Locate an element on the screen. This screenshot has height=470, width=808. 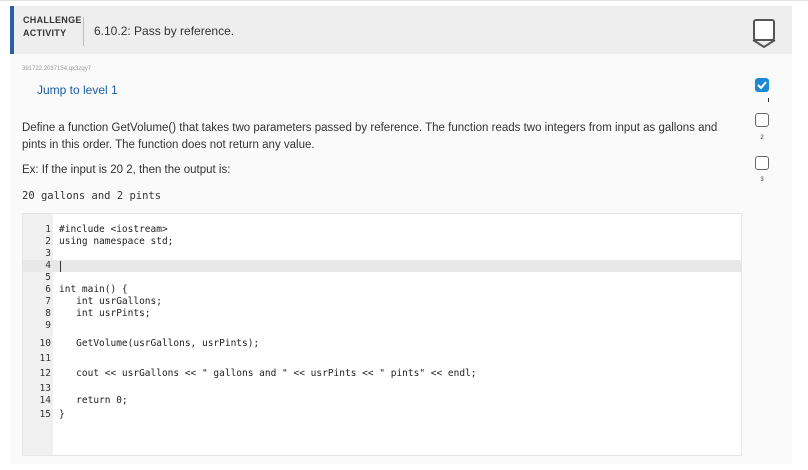
line-number: 15 is located at coordinates (45, 414).